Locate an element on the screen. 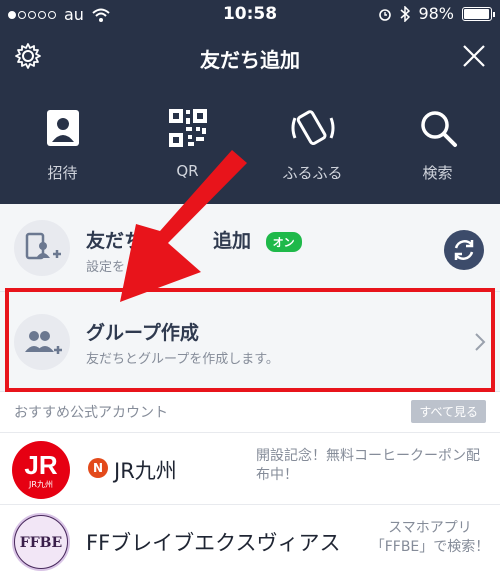 The image size is (500, 572). recommended-header: おすすめ公式アカウント すべて見る is located at coordinates (250, 411).